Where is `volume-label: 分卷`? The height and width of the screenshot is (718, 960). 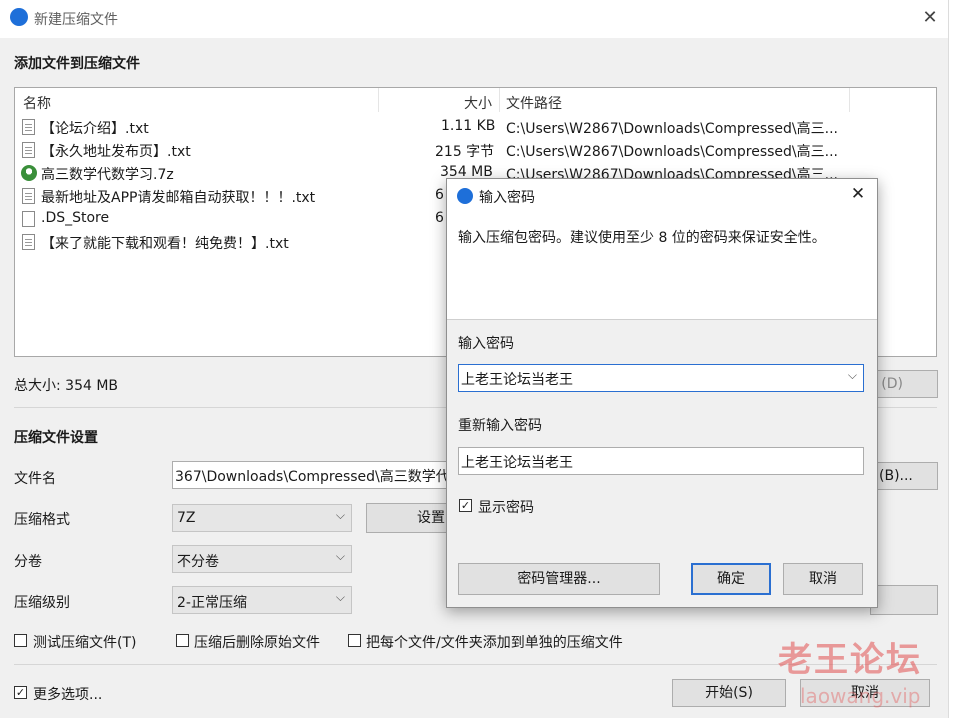 volume-label: 分卷 is located at coordinates (28, 562).